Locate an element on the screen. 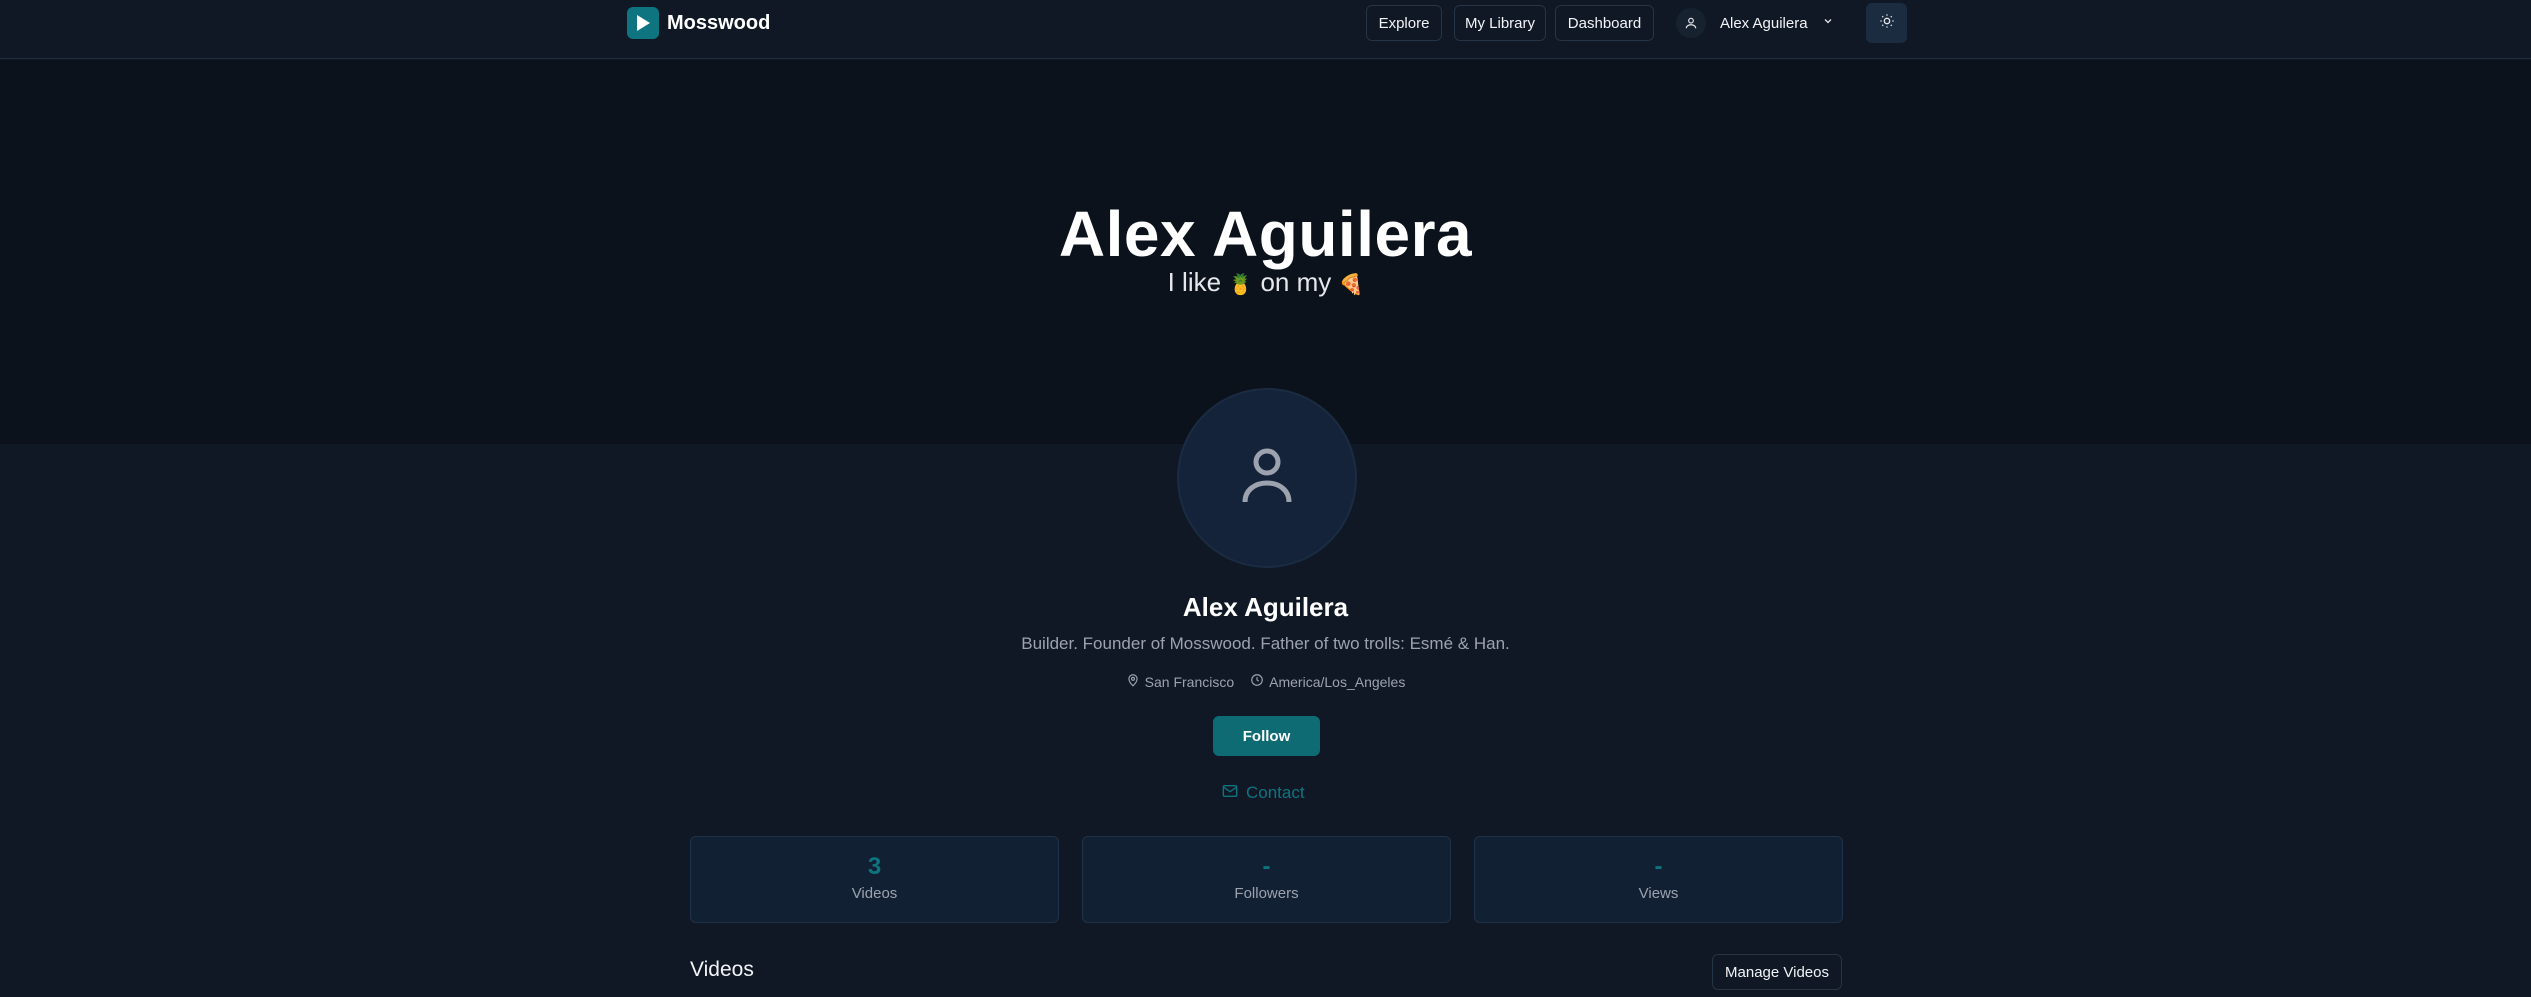  contact-link: Contact is located at coordinates (1263, 793).